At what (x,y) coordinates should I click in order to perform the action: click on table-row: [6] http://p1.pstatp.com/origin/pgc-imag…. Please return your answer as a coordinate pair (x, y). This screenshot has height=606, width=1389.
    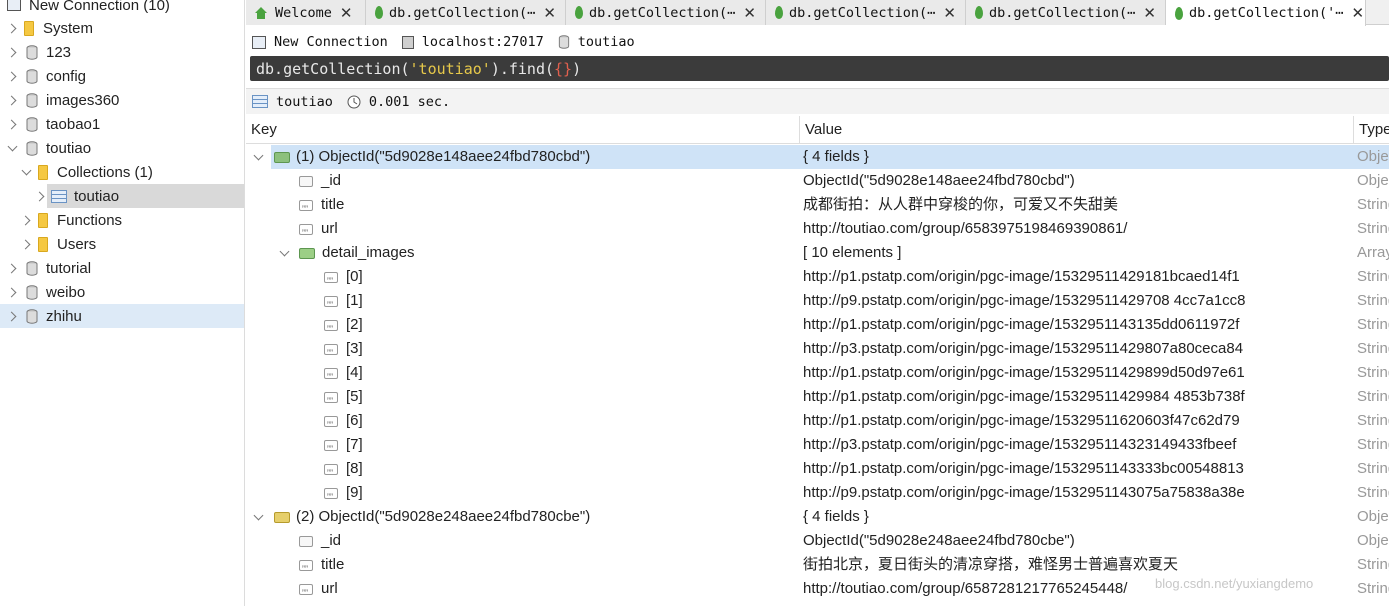
    Looking at the image, I should click on (817, 423).